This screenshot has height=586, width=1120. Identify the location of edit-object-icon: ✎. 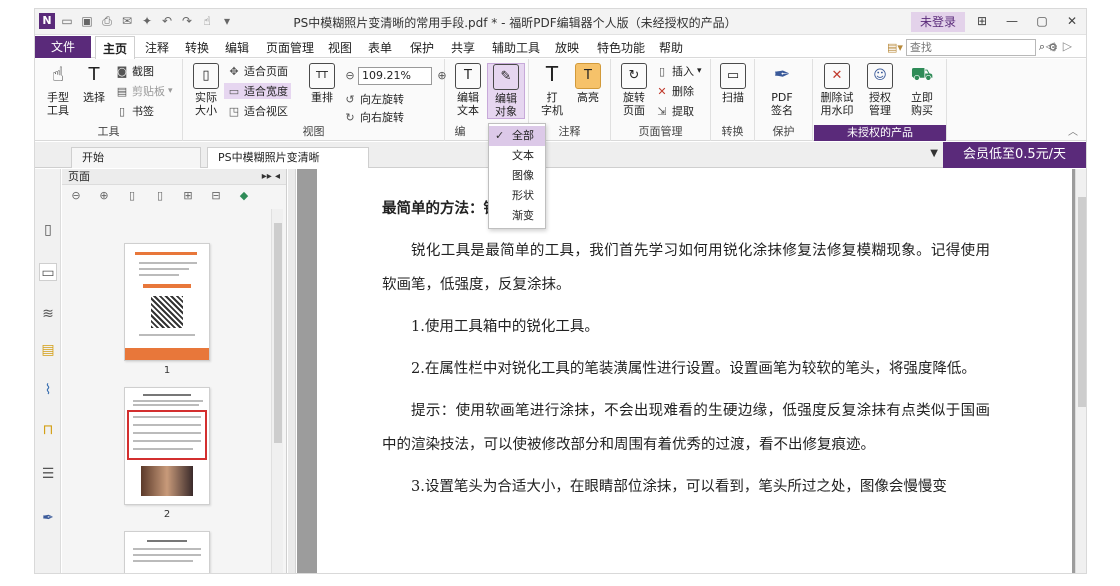
(506, 77).